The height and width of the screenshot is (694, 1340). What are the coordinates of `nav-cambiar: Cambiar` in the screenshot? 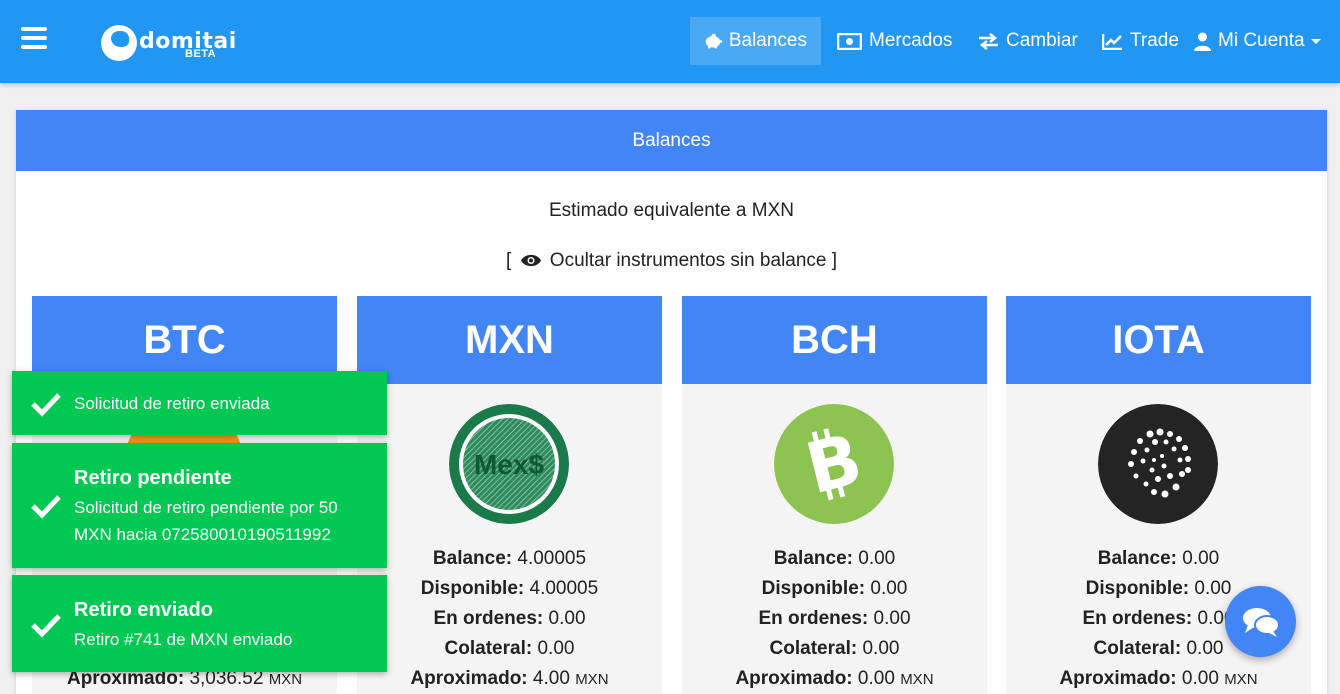 It's located at (1028, 41).